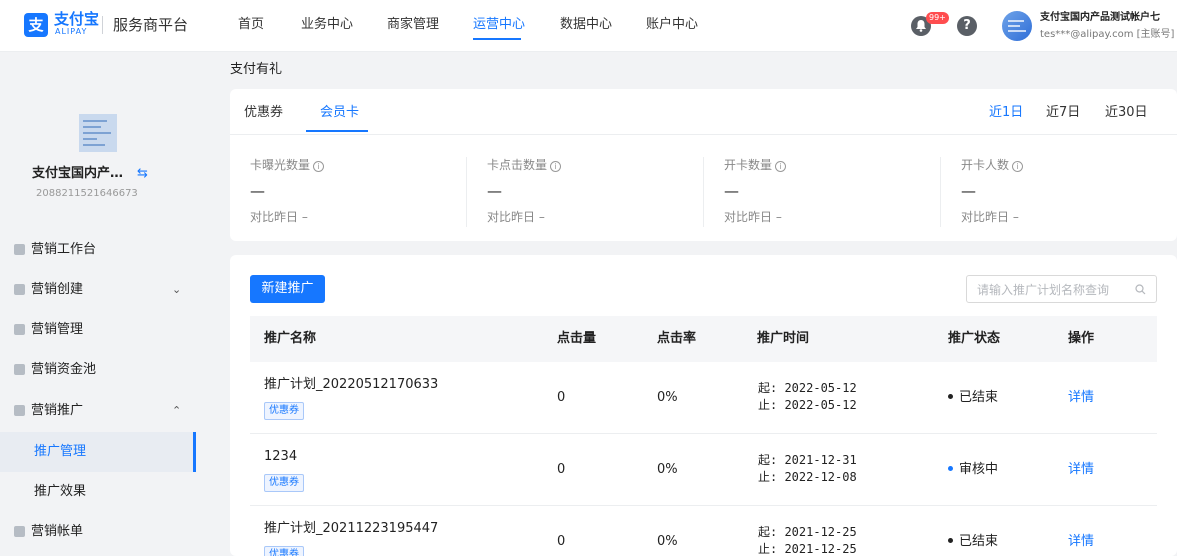 Image resolution: width=1177 pixels, height=556 pixels. What do you see at coordinates (1140, 289) in the screenshot?
I see `search-icon` at bounding box center [1140, 289].